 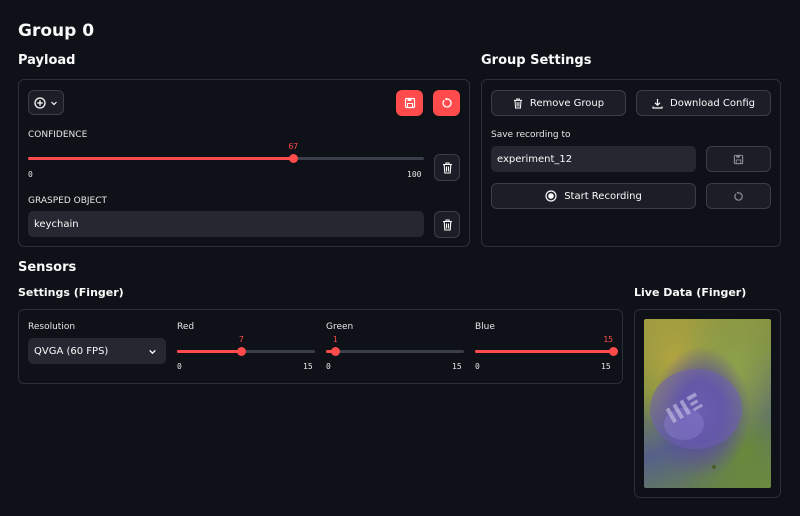 I want to click on download-config-button: Download Config, so click(x=703, y=103).